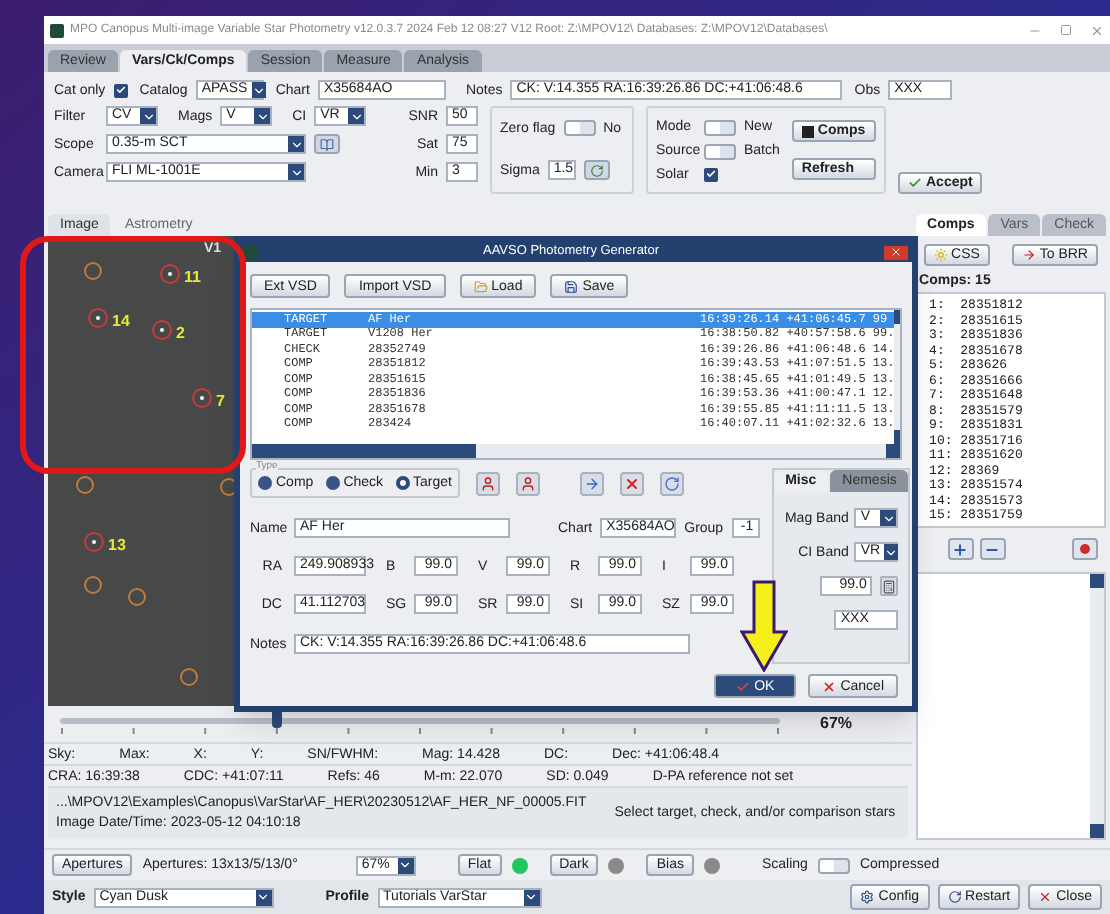 The image size is (1110, 914). Describe the element at coordinates (571, 286) in the screenshot. I see `save-icon` at that location.